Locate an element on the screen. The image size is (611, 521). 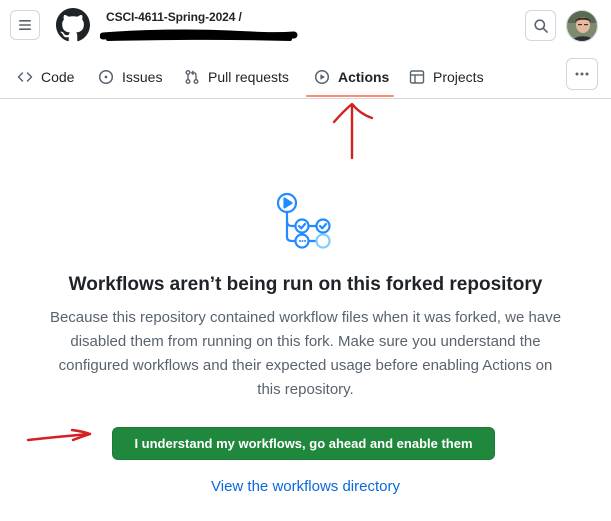
repo-owner-link: CSCI-4611-Spring-2024 / is located at coordinates (174, 17).